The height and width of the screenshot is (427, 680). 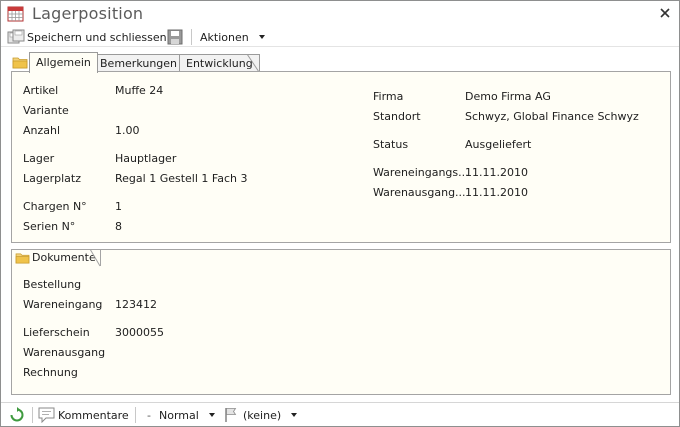 What do you see at coordinates (52, 178) in the screenshot?
I see `lagerplatz-label: Lagerplatz` at bounding box center [52, 178].